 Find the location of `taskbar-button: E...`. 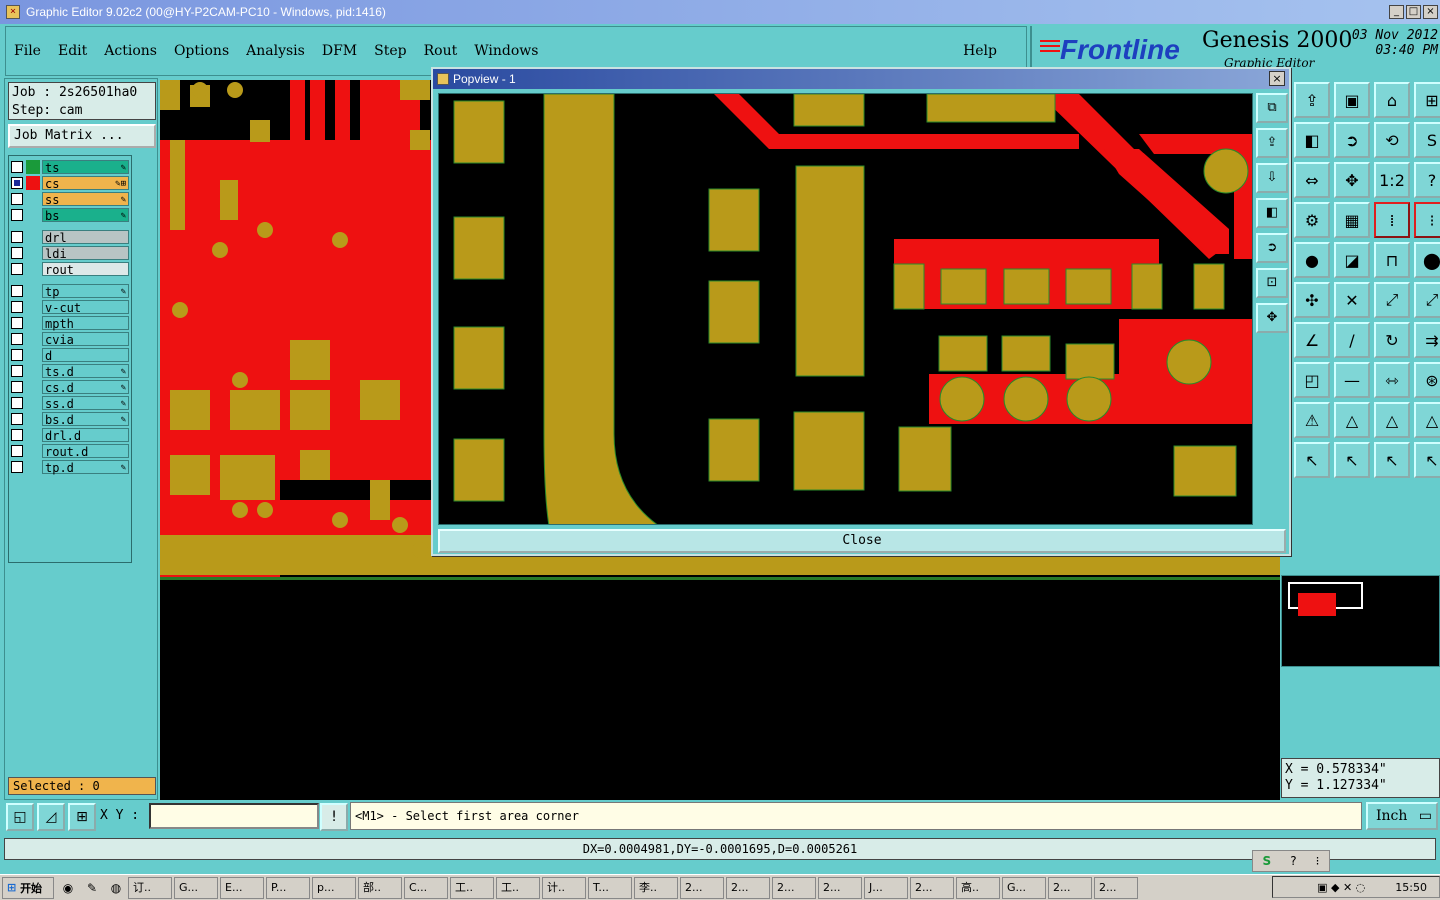

taskbar-button: E... is located at coordinates (242, 887).